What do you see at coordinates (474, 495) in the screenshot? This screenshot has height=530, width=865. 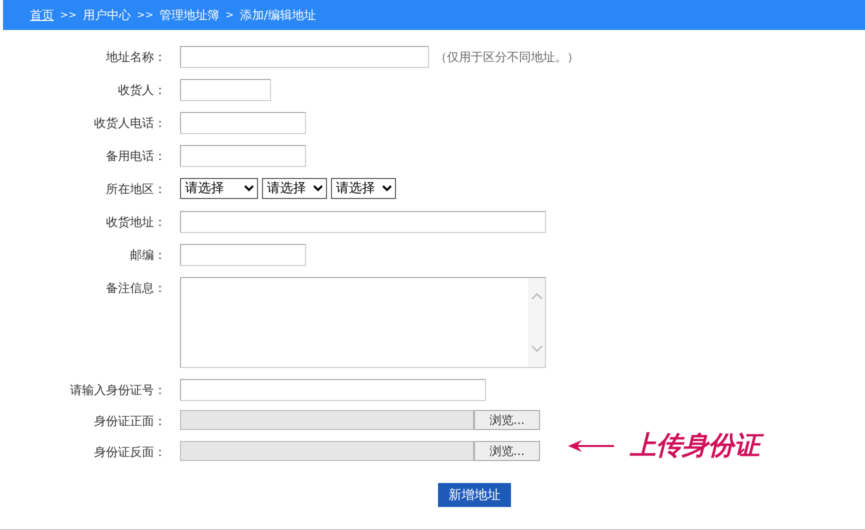 I see `add-address-button: 新增地址` at bounding box center [474, 495].